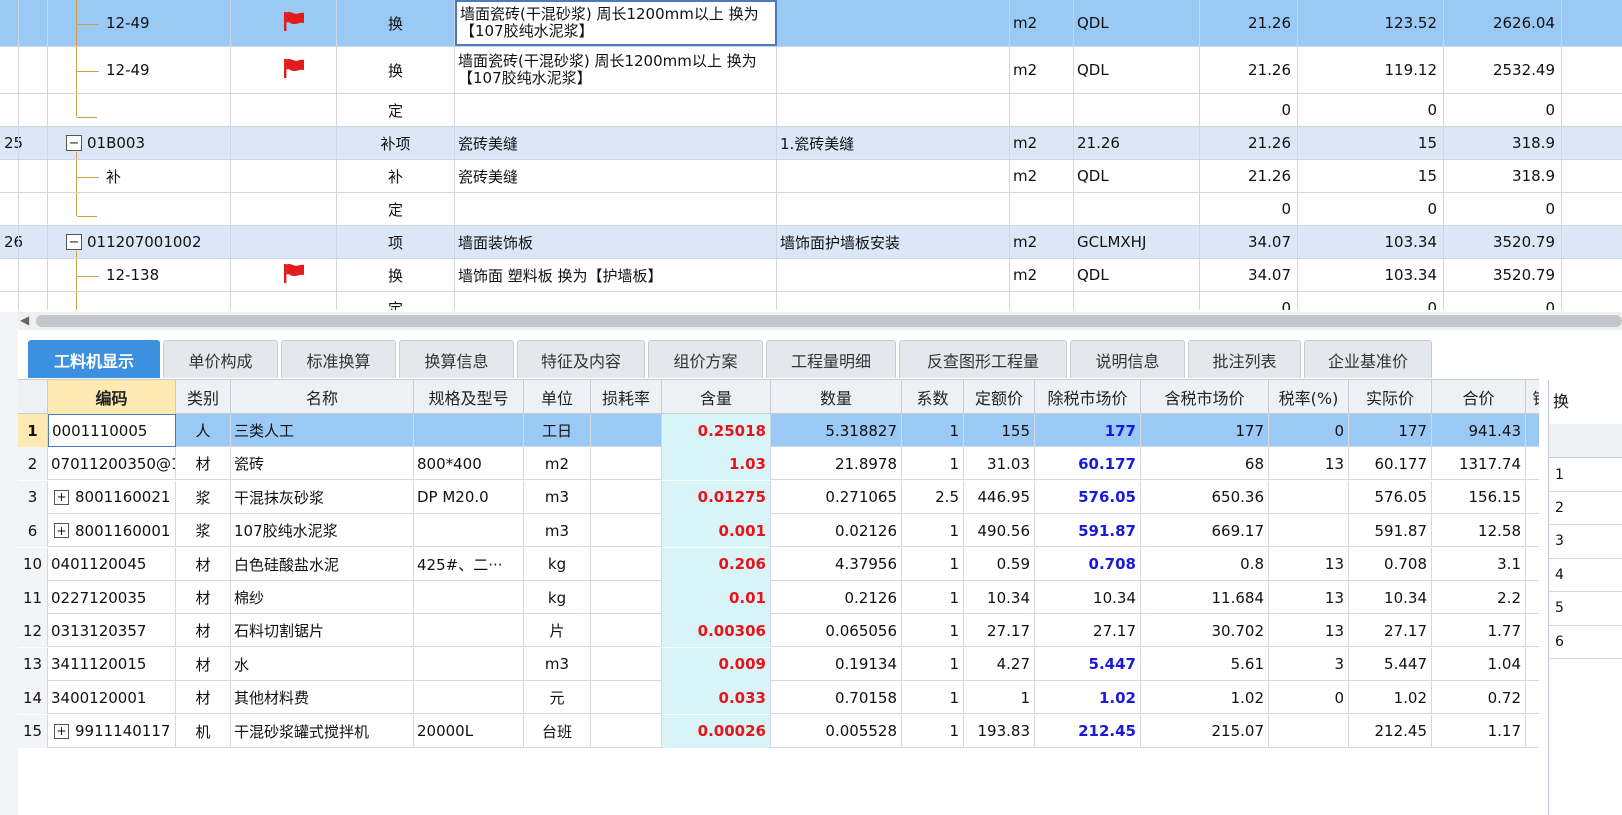 This screenshot has width=1622, height=815. What do you see at coordinates (829, 321) in the screenshot?
I see `scrollbar-thumb` at bounding box center [829, 321].